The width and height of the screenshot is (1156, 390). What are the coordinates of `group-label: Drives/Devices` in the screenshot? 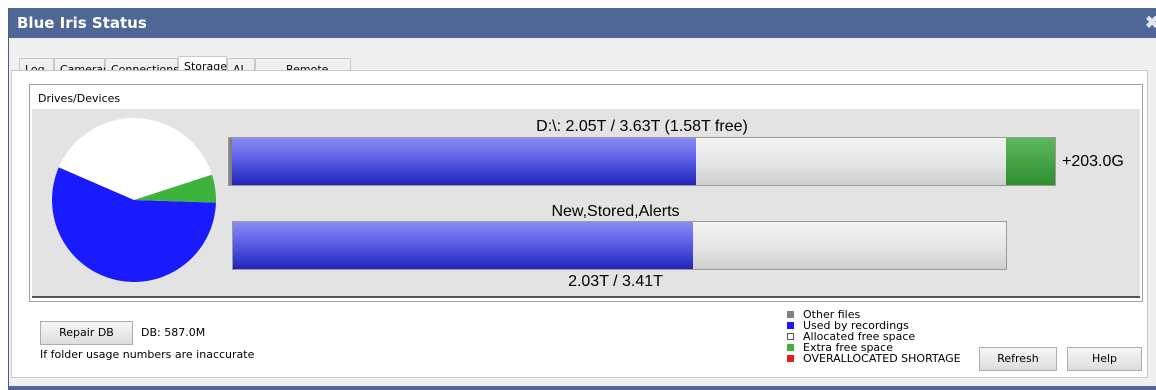 It's located at (79, 98).